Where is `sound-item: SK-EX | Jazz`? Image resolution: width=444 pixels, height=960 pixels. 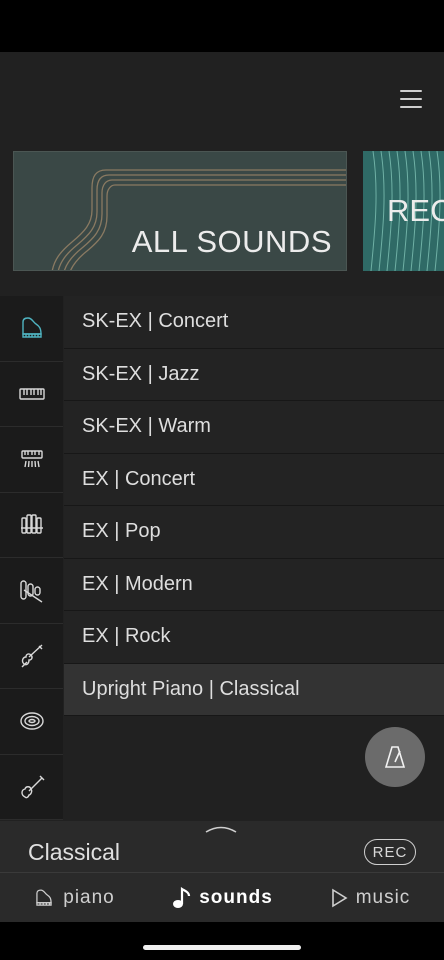
sound-item: SK-EX | Jazz is located at coordinates (254, 374).